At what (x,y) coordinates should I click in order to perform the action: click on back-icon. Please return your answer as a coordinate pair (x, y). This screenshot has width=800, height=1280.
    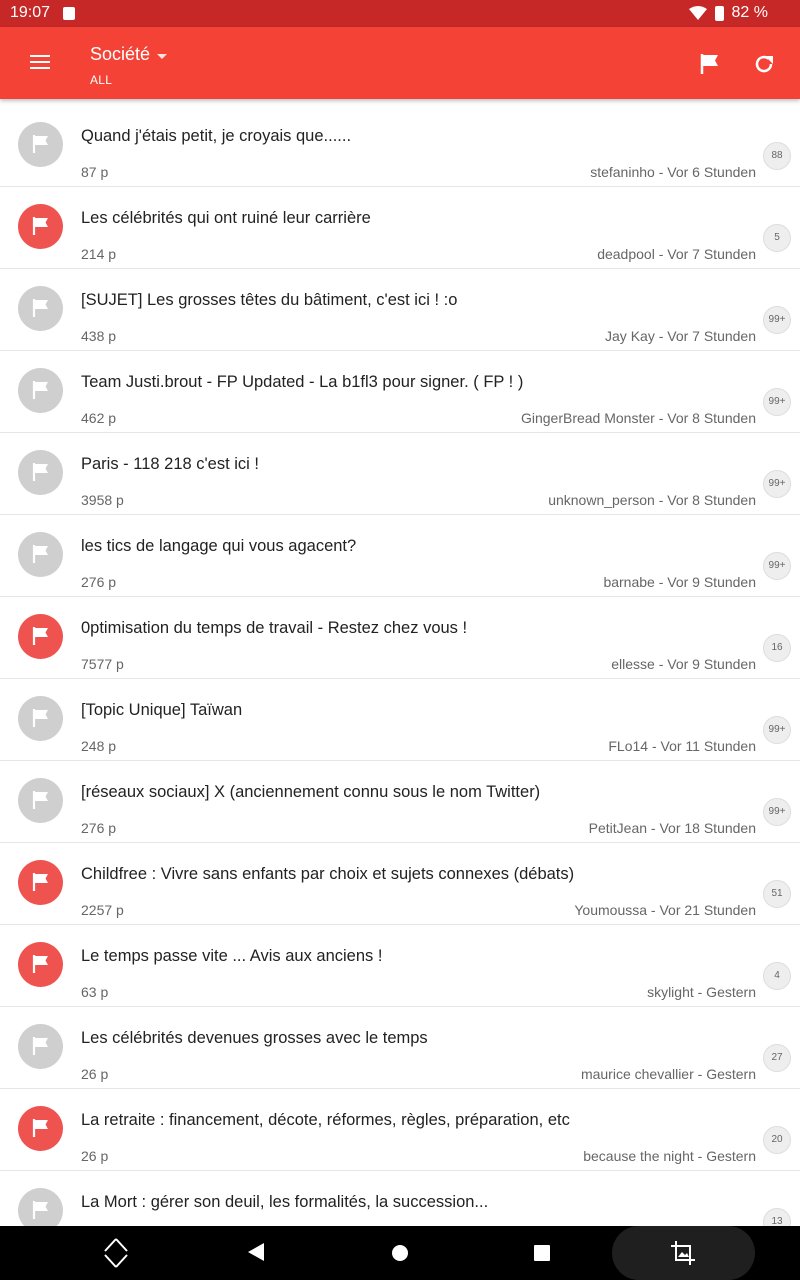
    Looking at the image, I should click on (256, 1252).